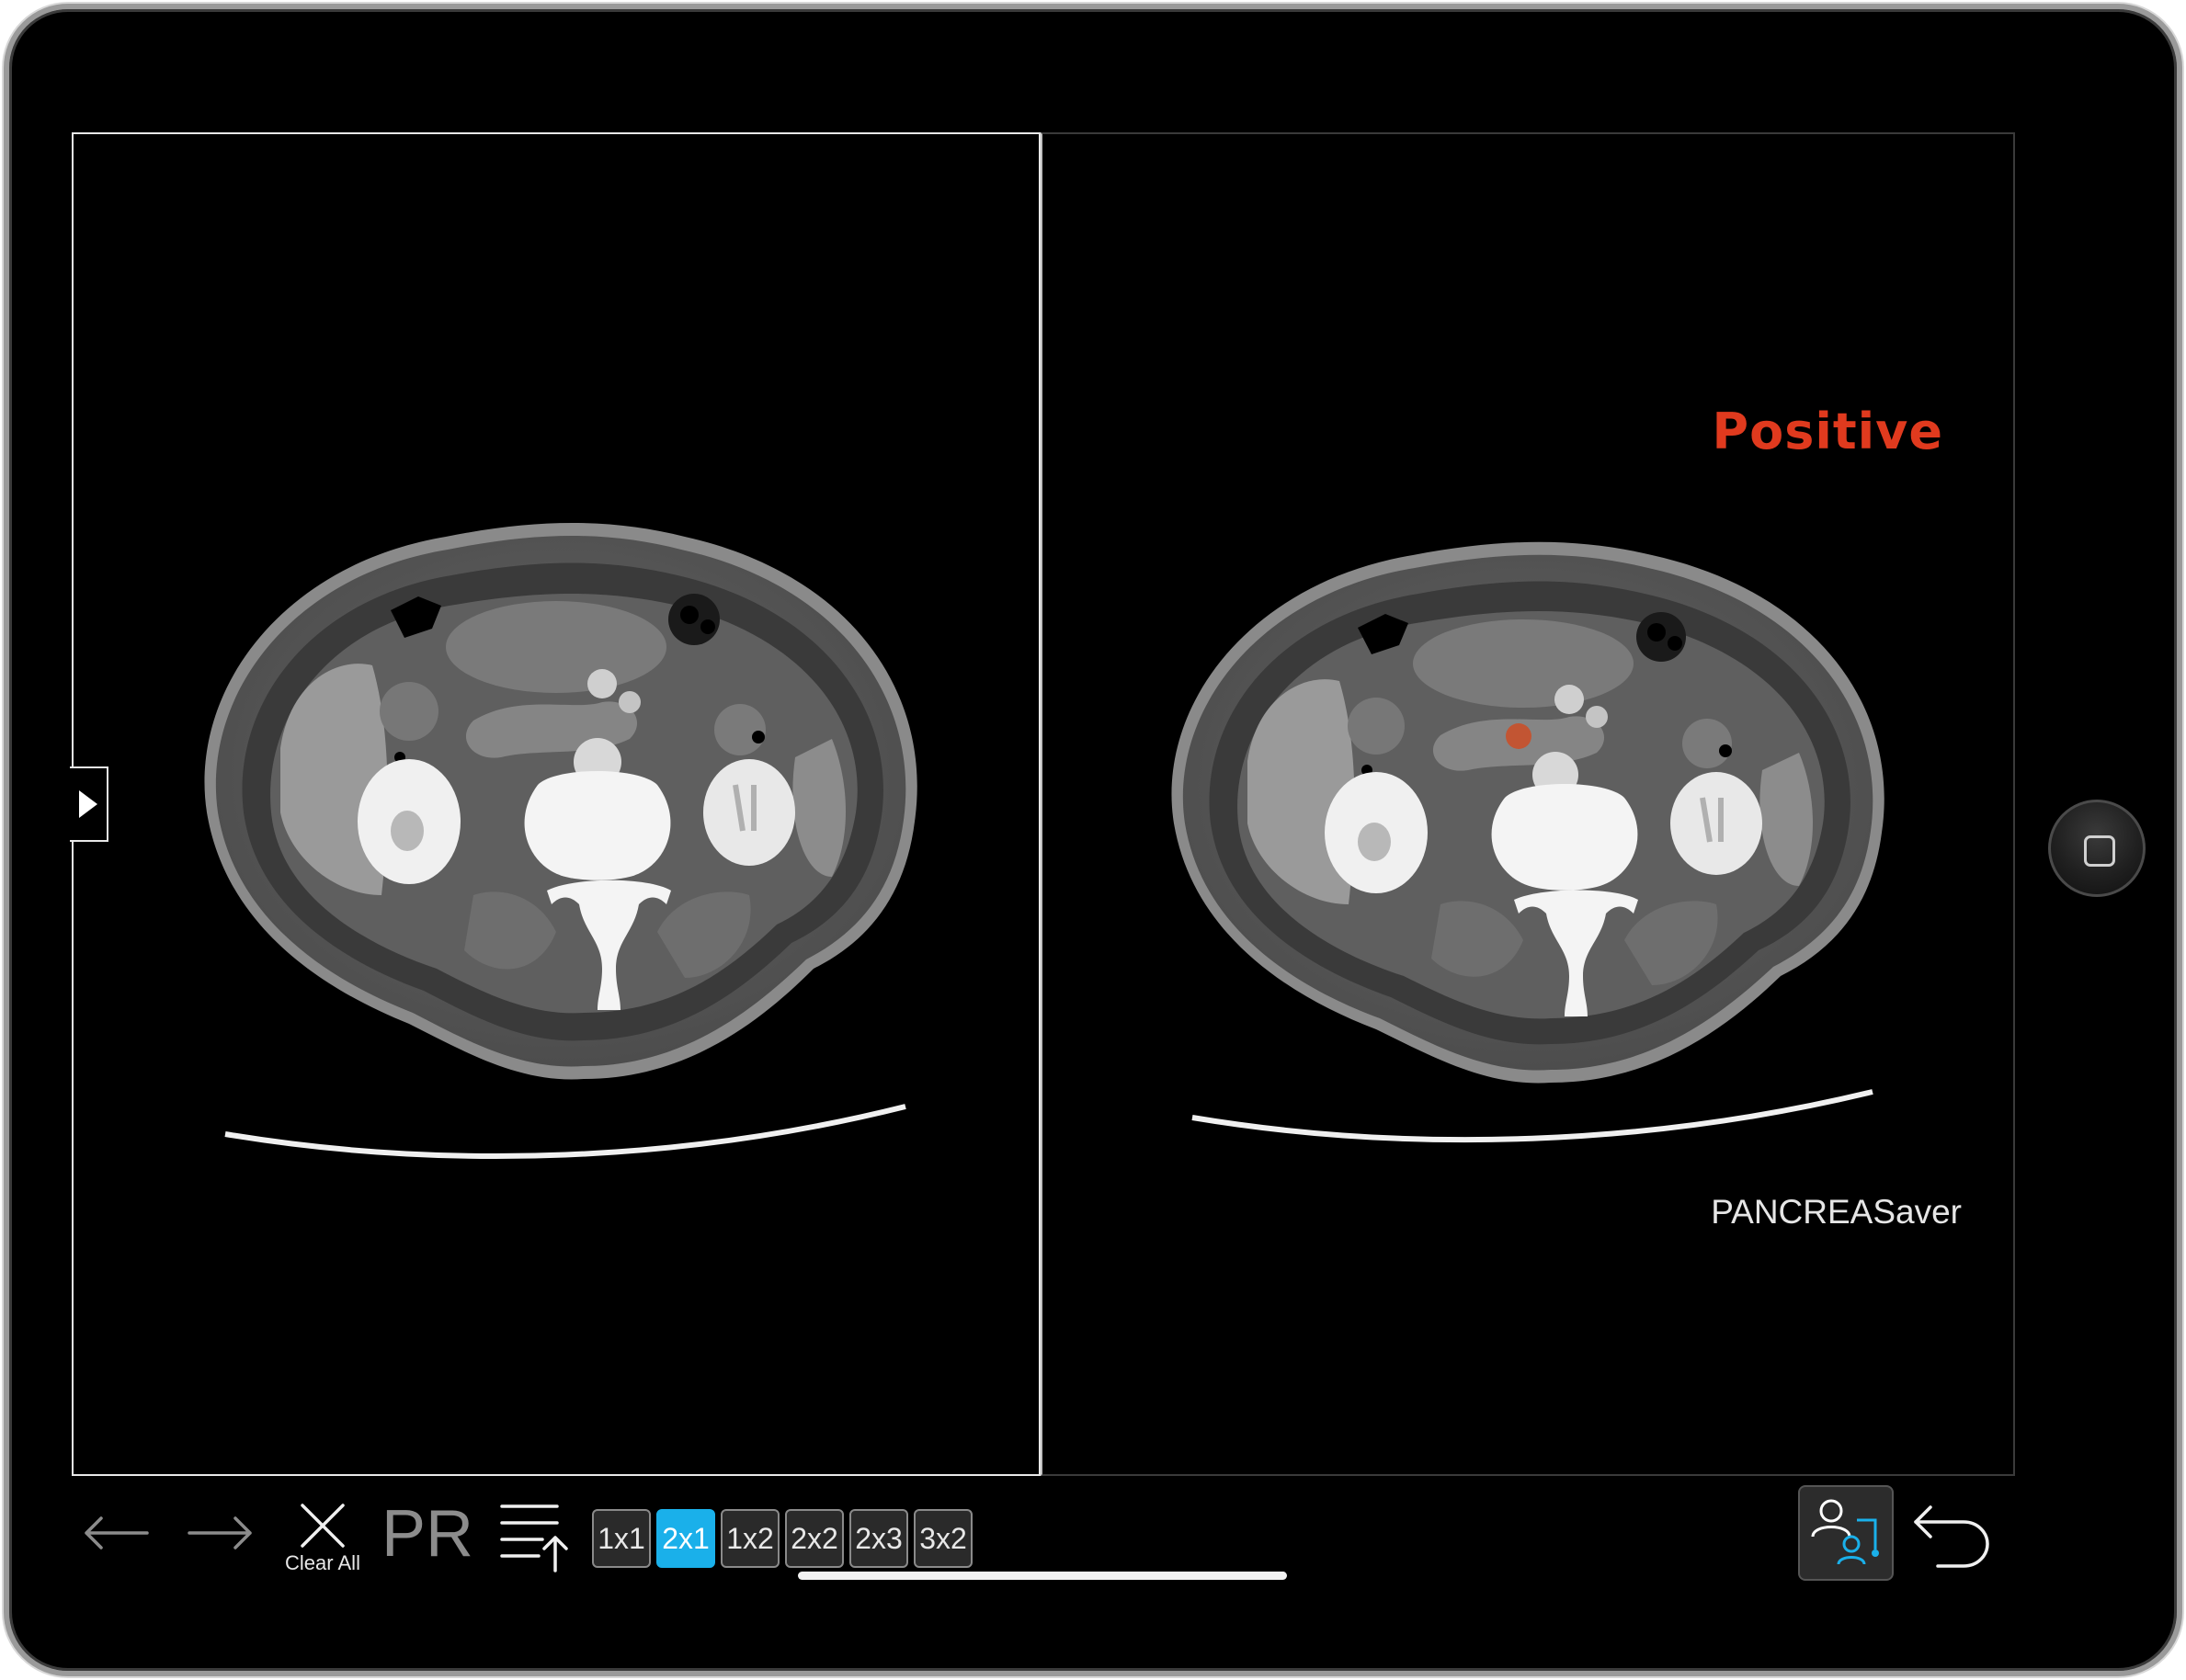 This screenshot has width=2186, height=1680. What do you see at coordinates (1042, 1535) in the screenshot?
I see `bottom-toolbar: Clear All PR 1x1 2x1 1x2 2x2 2x3 3x2` at bounding box center [1042, 1535].